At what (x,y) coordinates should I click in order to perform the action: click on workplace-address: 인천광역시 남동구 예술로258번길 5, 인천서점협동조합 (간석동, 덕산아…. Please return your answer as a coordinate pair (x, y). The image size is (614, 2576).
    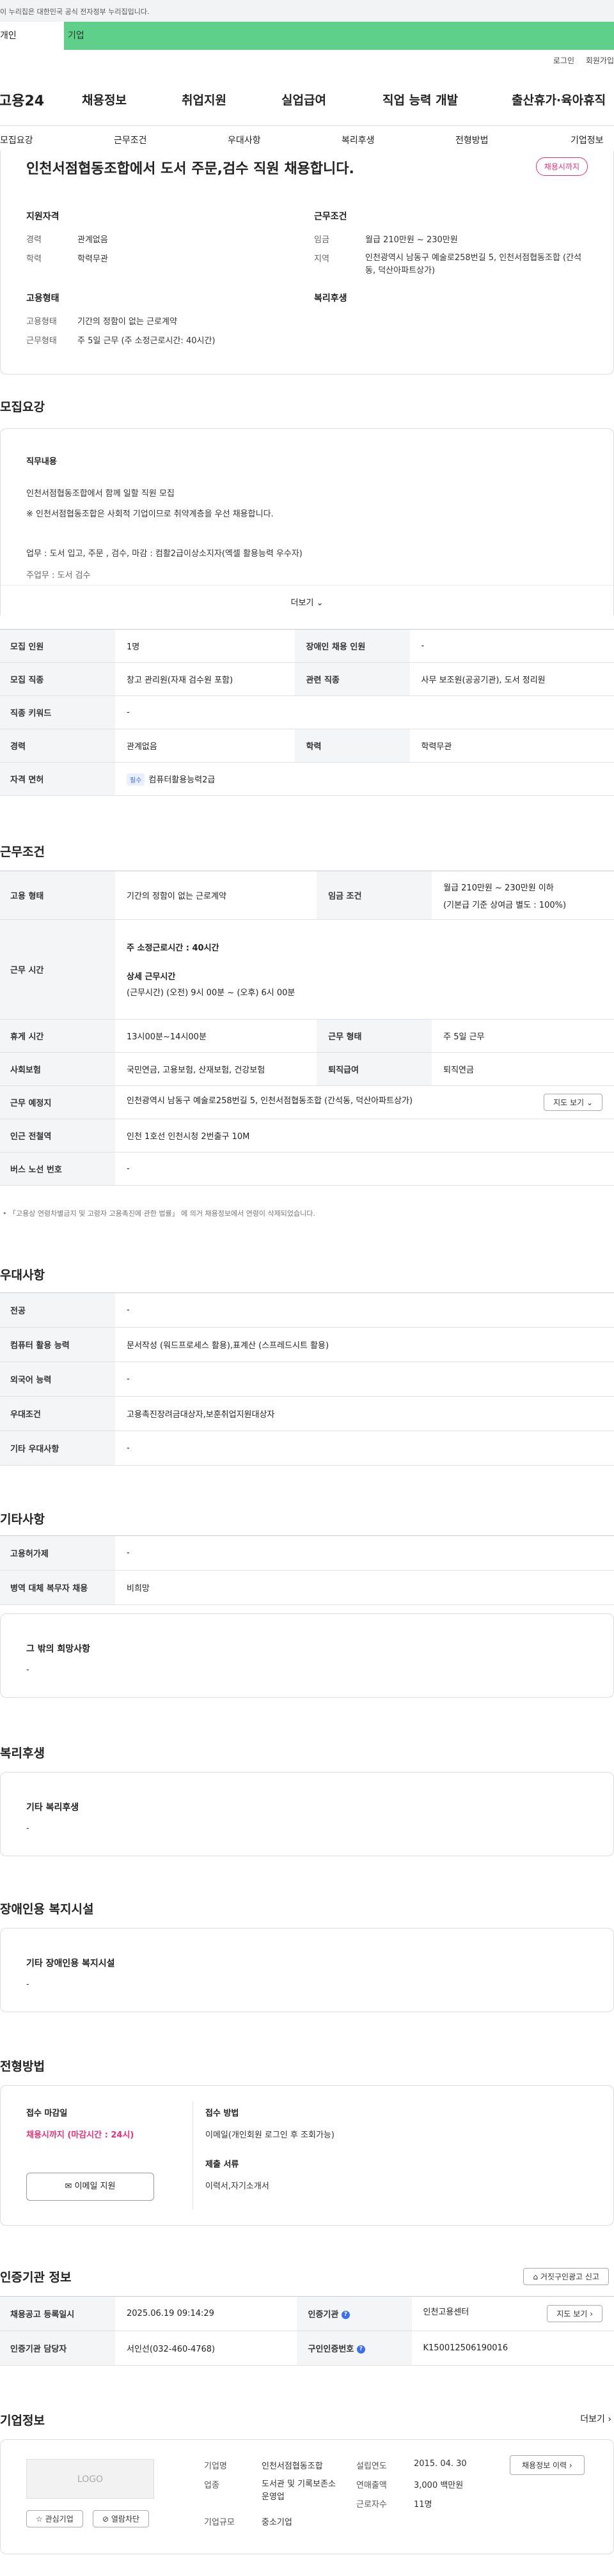
    Looking at the image, I should click on (270, 1101).